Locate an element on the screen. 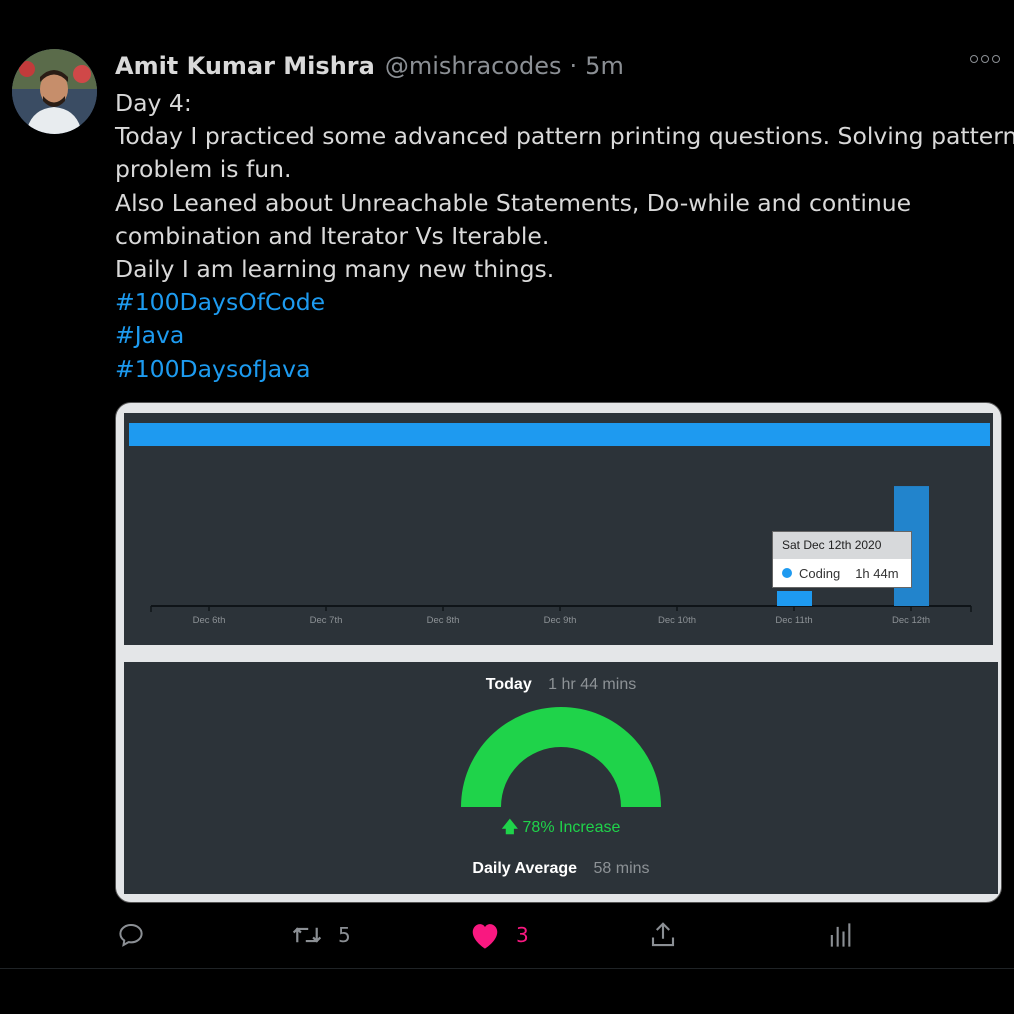 Image resolution: width=1014 pixels, height=1014 pixels. like-count: 3 is located at coordinates (522, 935).